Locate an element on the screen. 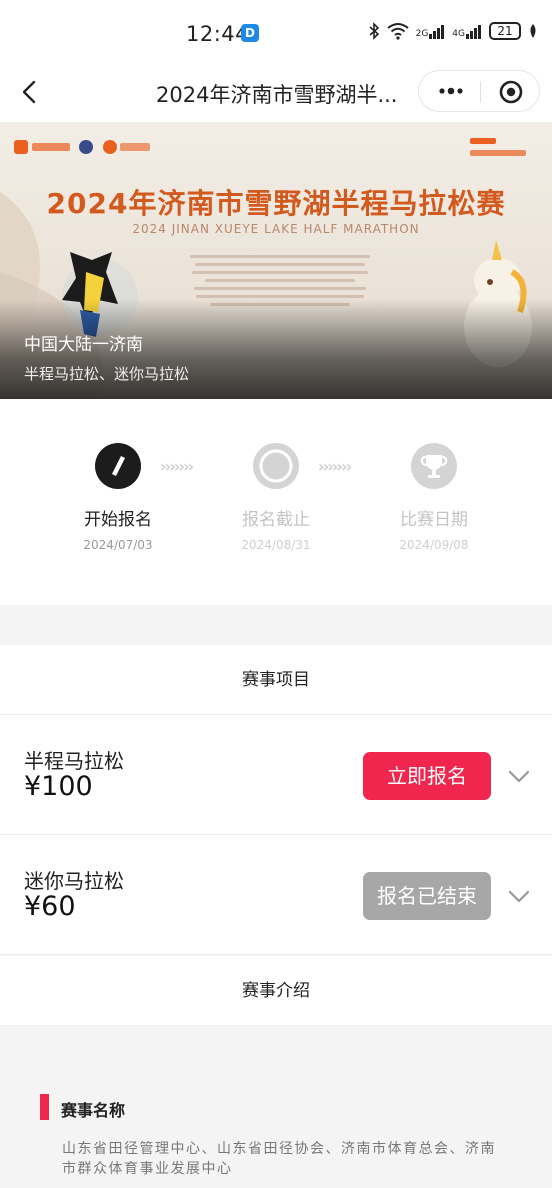 This screenshot has height=1188, width=552. event-price: ¥60 is located at coordinates (50, 906).